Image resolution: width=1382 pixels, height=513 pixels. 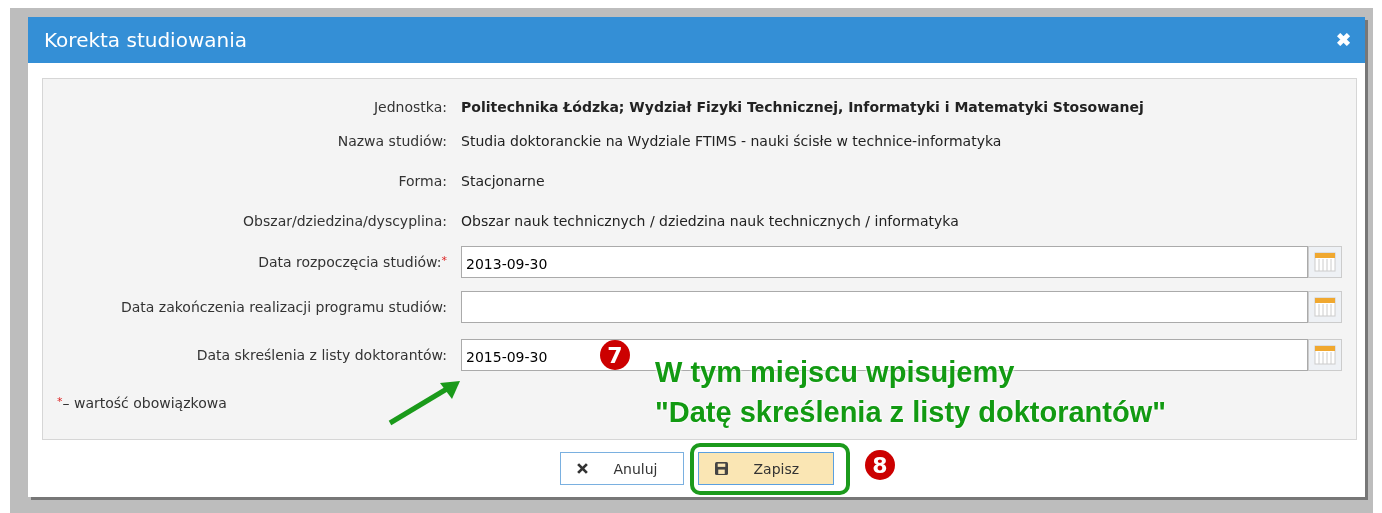 What do you see at coordinates (884, 307) in the screenshot?
I see `date-input` at bounding box center [884, 307].